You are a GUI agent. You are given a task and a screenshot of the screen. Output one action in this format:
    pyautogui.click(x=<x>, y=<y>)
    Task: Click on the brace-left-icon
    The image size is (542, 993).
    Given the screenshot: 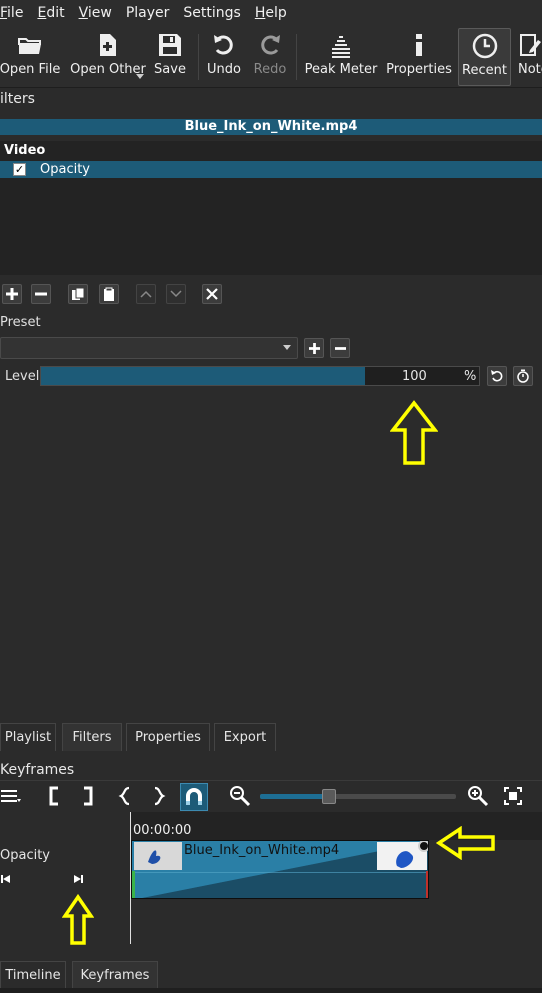 What is the action you would take?
    pyautogui.click(x=124, y=796)
    